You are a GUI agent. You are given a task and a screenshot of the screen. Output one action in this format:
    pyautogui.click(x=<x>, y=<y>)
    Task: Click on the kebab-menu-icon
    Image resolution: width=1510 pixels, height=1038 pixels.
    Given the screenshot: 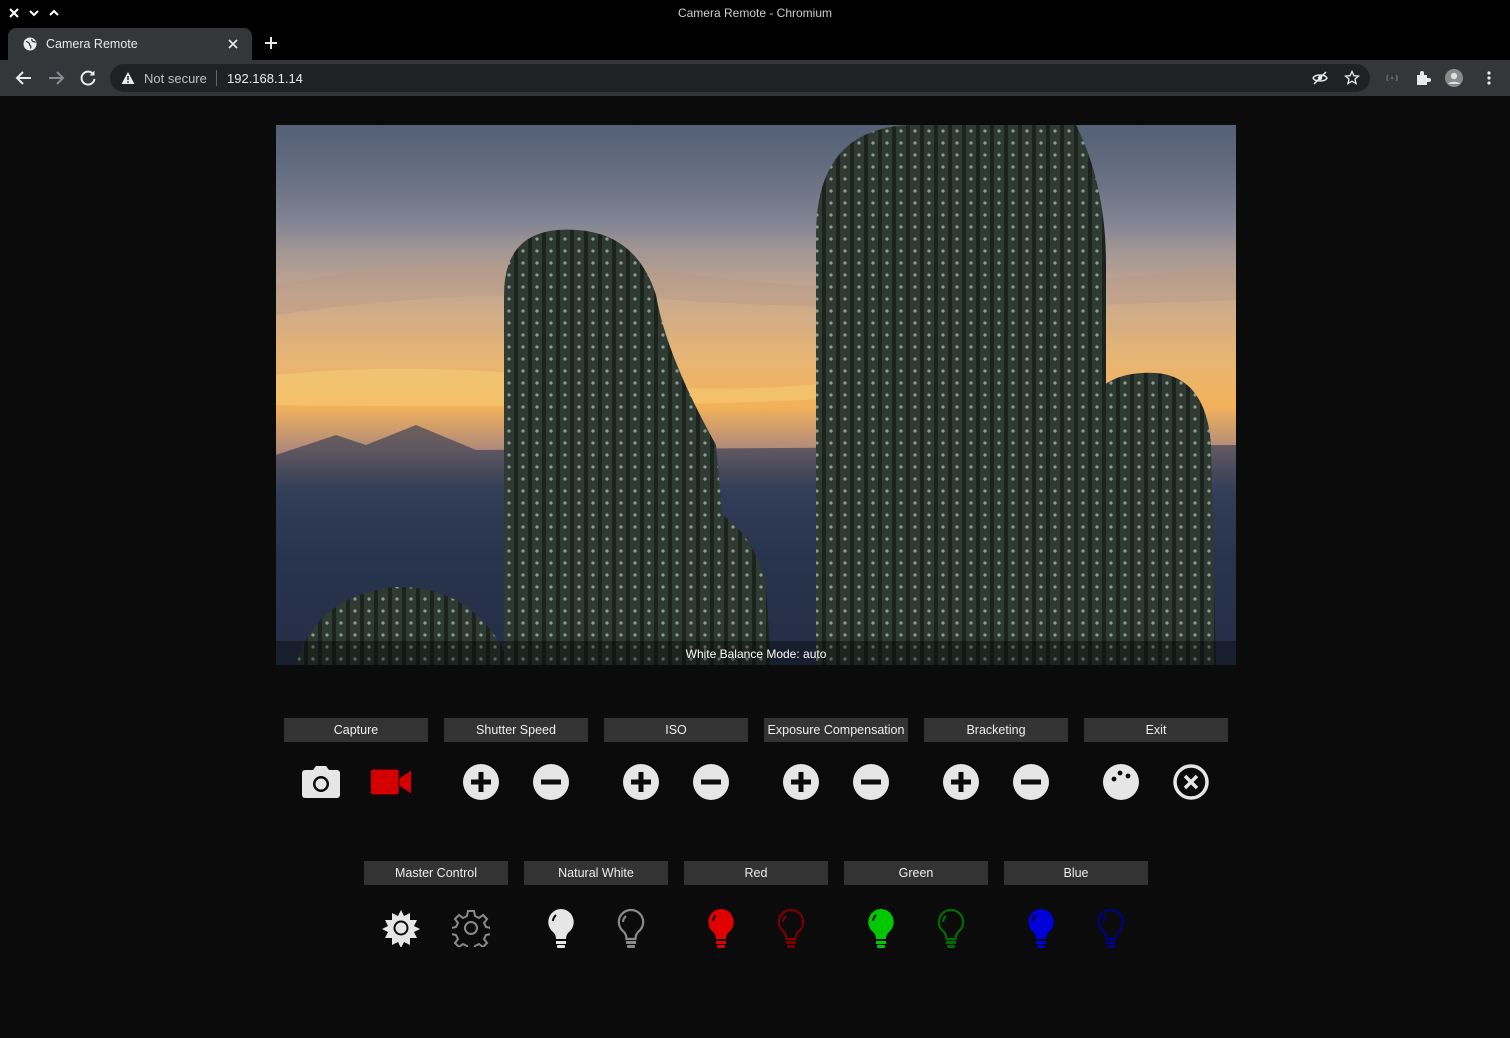 What is the action you would take?
    pyautogui.click(x=1489, y=78)
    